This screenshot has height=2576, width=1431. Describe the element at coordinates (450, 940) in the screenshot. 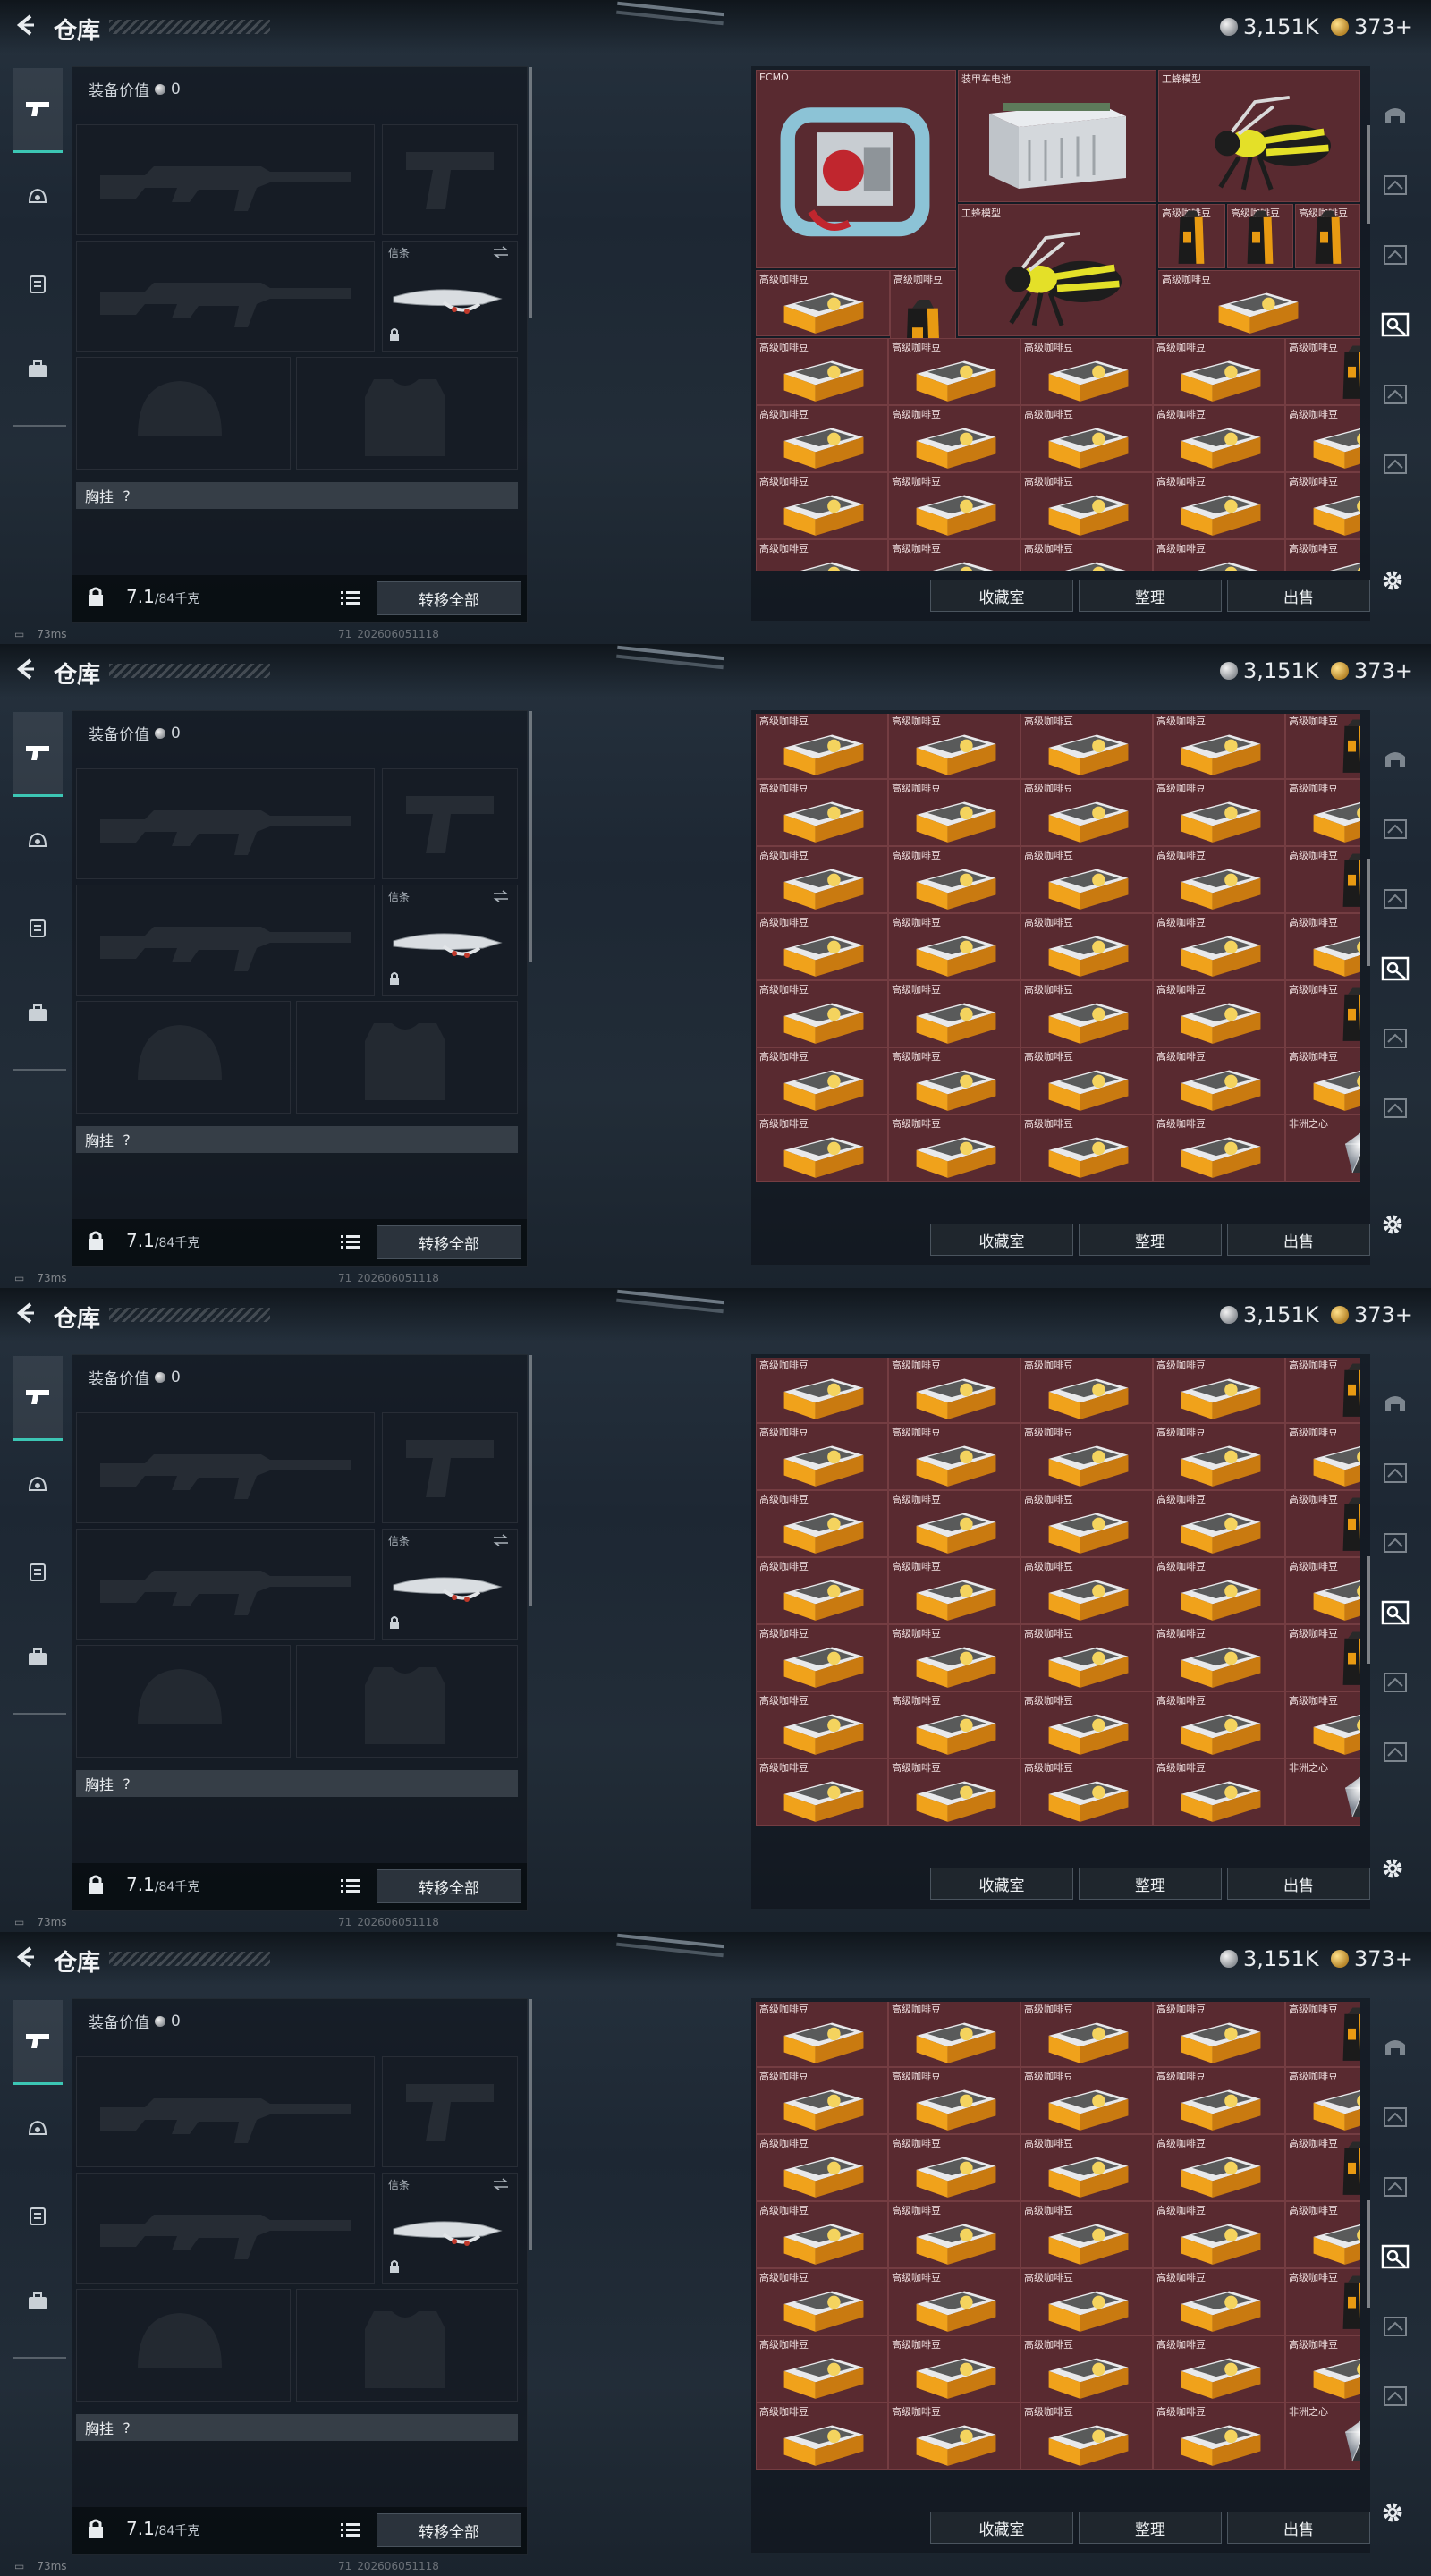

I see `melee-slot: 信条` at that location.